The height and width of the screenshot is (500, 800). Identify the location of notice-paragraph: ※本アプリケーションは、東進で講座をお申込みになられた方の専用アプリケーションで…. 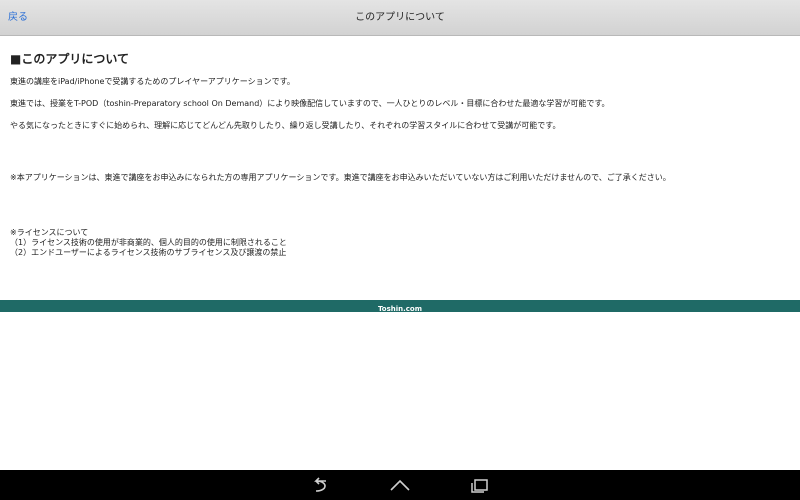
(340, 177).